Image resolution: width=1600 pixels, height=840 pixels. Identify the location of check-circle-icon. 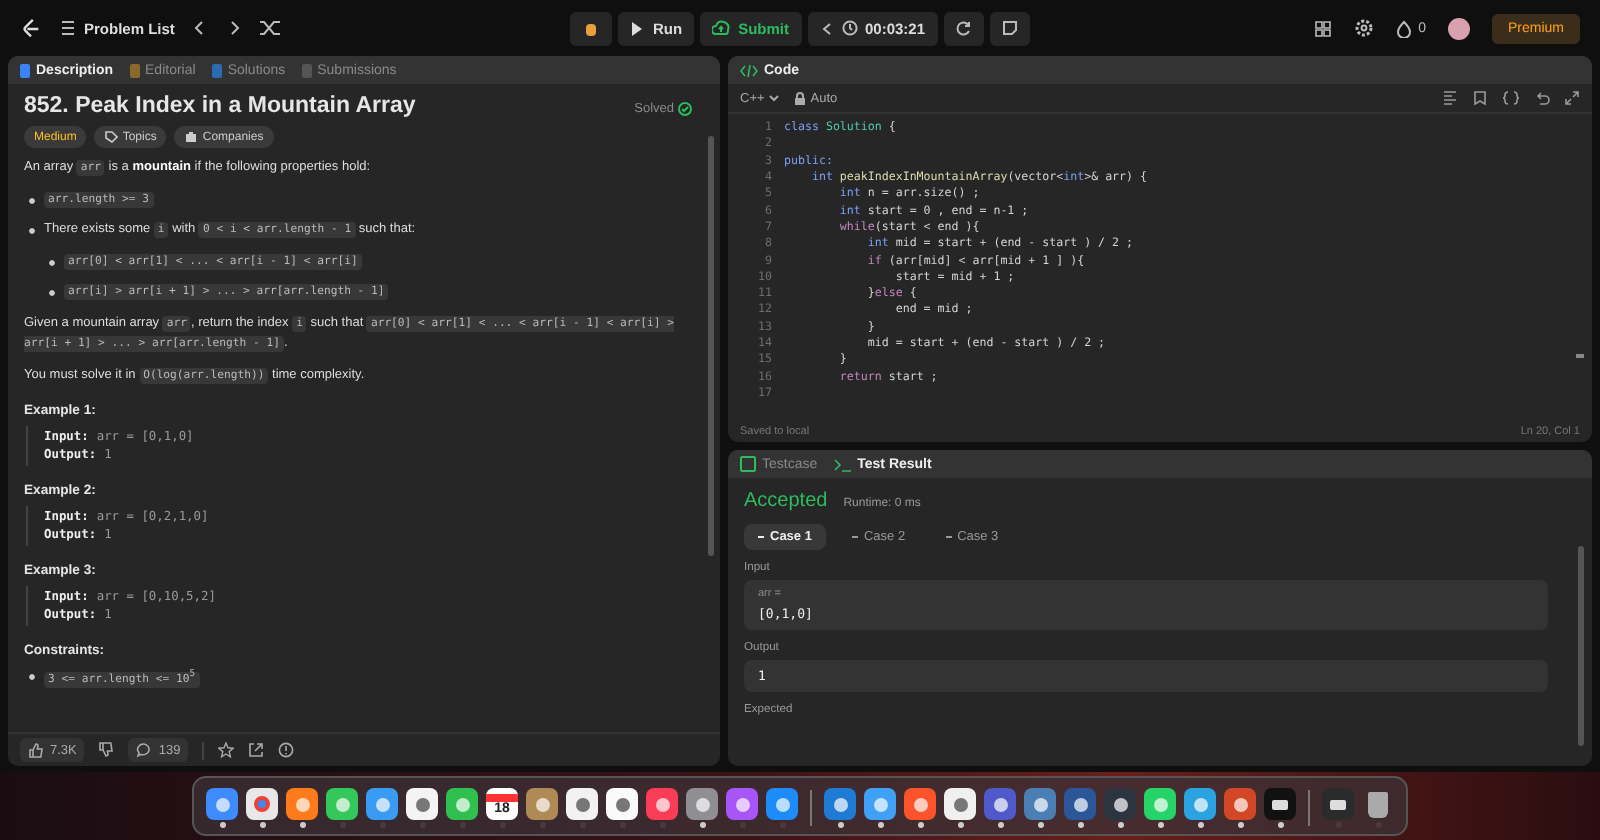
(685, 108).